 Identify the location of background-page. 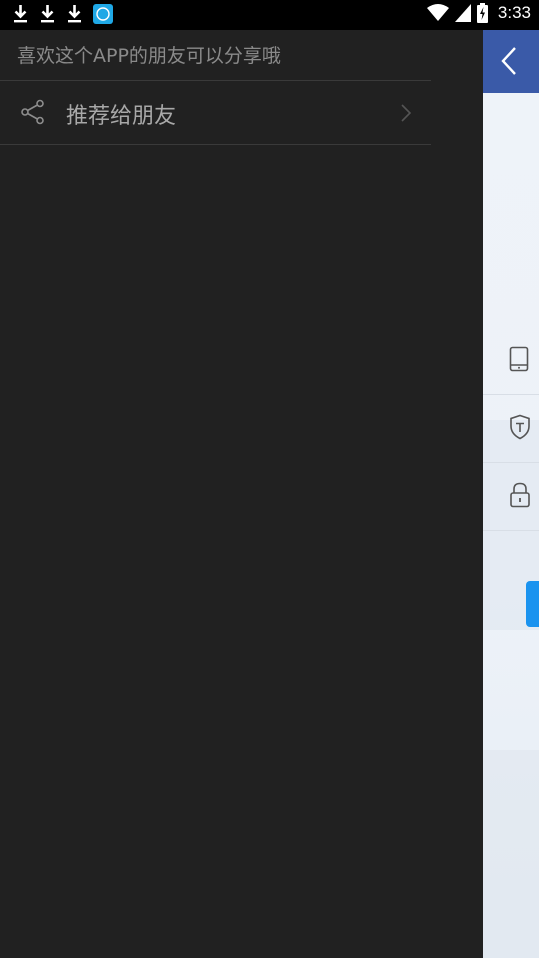
(511, 494).